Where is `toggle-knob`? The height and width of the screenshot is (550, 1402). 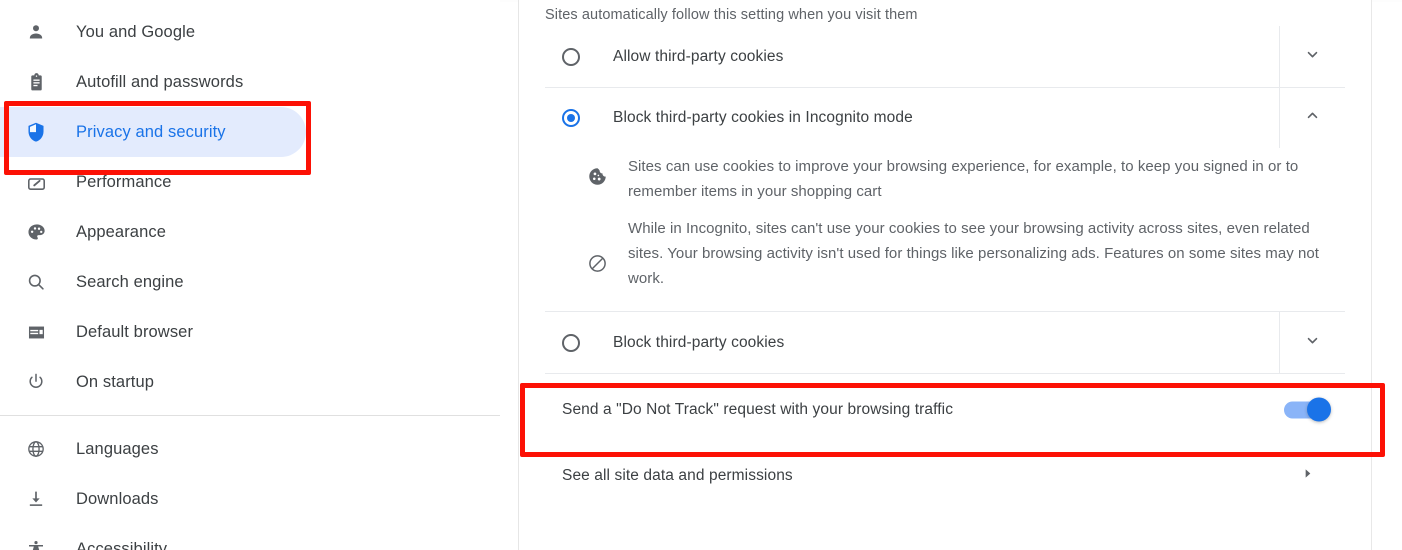 toggle-knob is located at coordinates (1319, 409).